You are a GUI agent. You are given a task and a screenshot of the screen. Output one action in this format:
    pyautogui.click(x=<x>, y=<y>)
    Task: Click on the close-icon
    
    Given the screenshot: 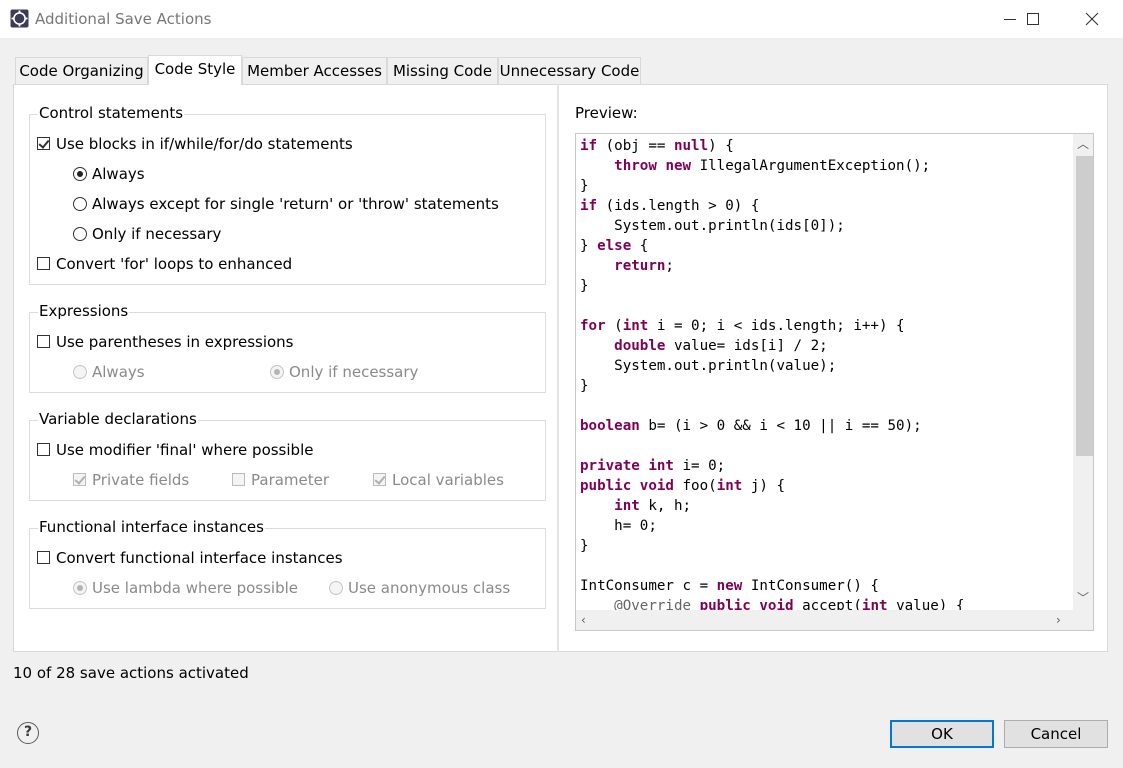 What is the action you would take?
    pyautogui.click(x=1092, y=19)
    